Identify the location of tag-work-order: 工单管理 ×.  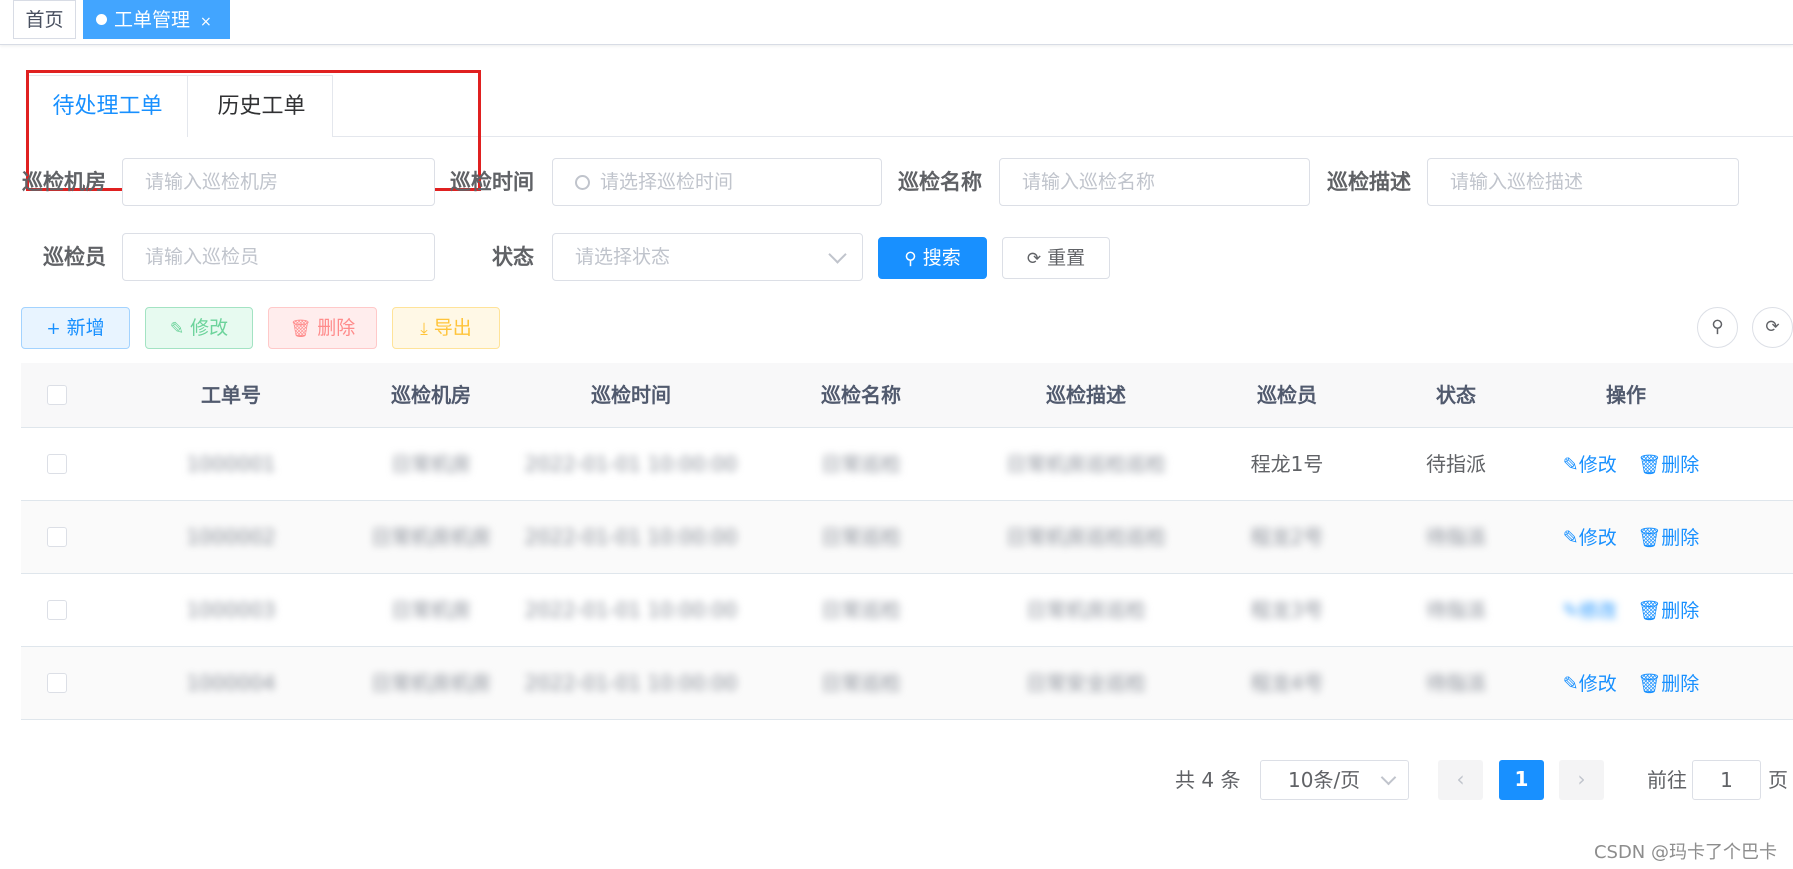
(156, 19).